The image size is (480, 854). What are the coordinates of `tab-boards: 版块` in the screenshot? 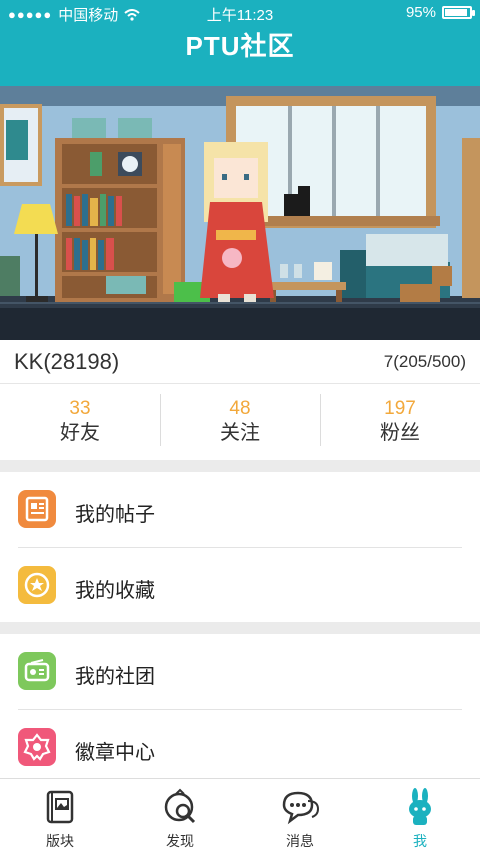 It's located at (60, 816).